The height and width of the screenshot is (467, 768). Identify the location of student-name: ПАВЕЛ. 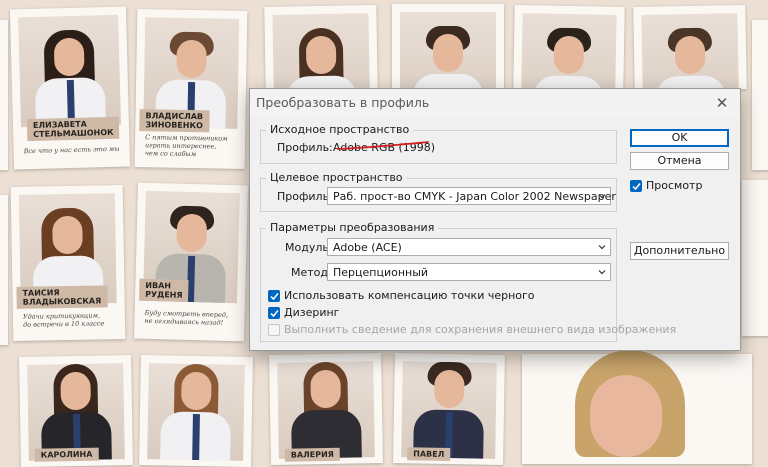
(429, 454).